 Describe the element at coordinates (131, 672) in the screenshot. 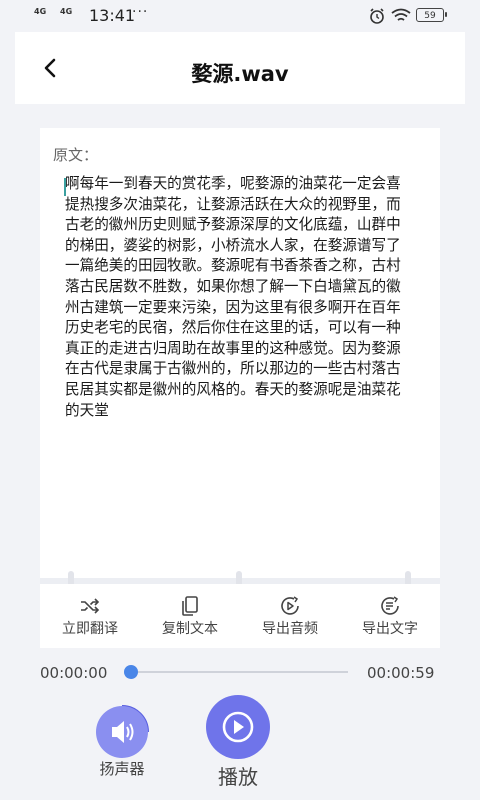

I see `progress-knob` at that location.